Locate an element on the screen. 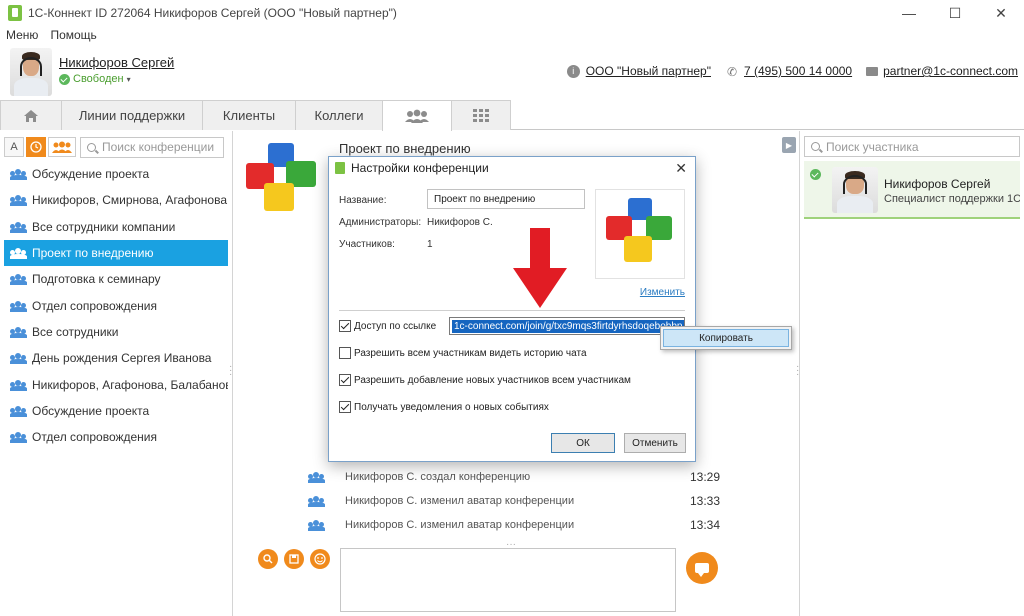 This screenshot has width=1024, height=616. sort-alpha-button: A is located at coordinates (14, 147).